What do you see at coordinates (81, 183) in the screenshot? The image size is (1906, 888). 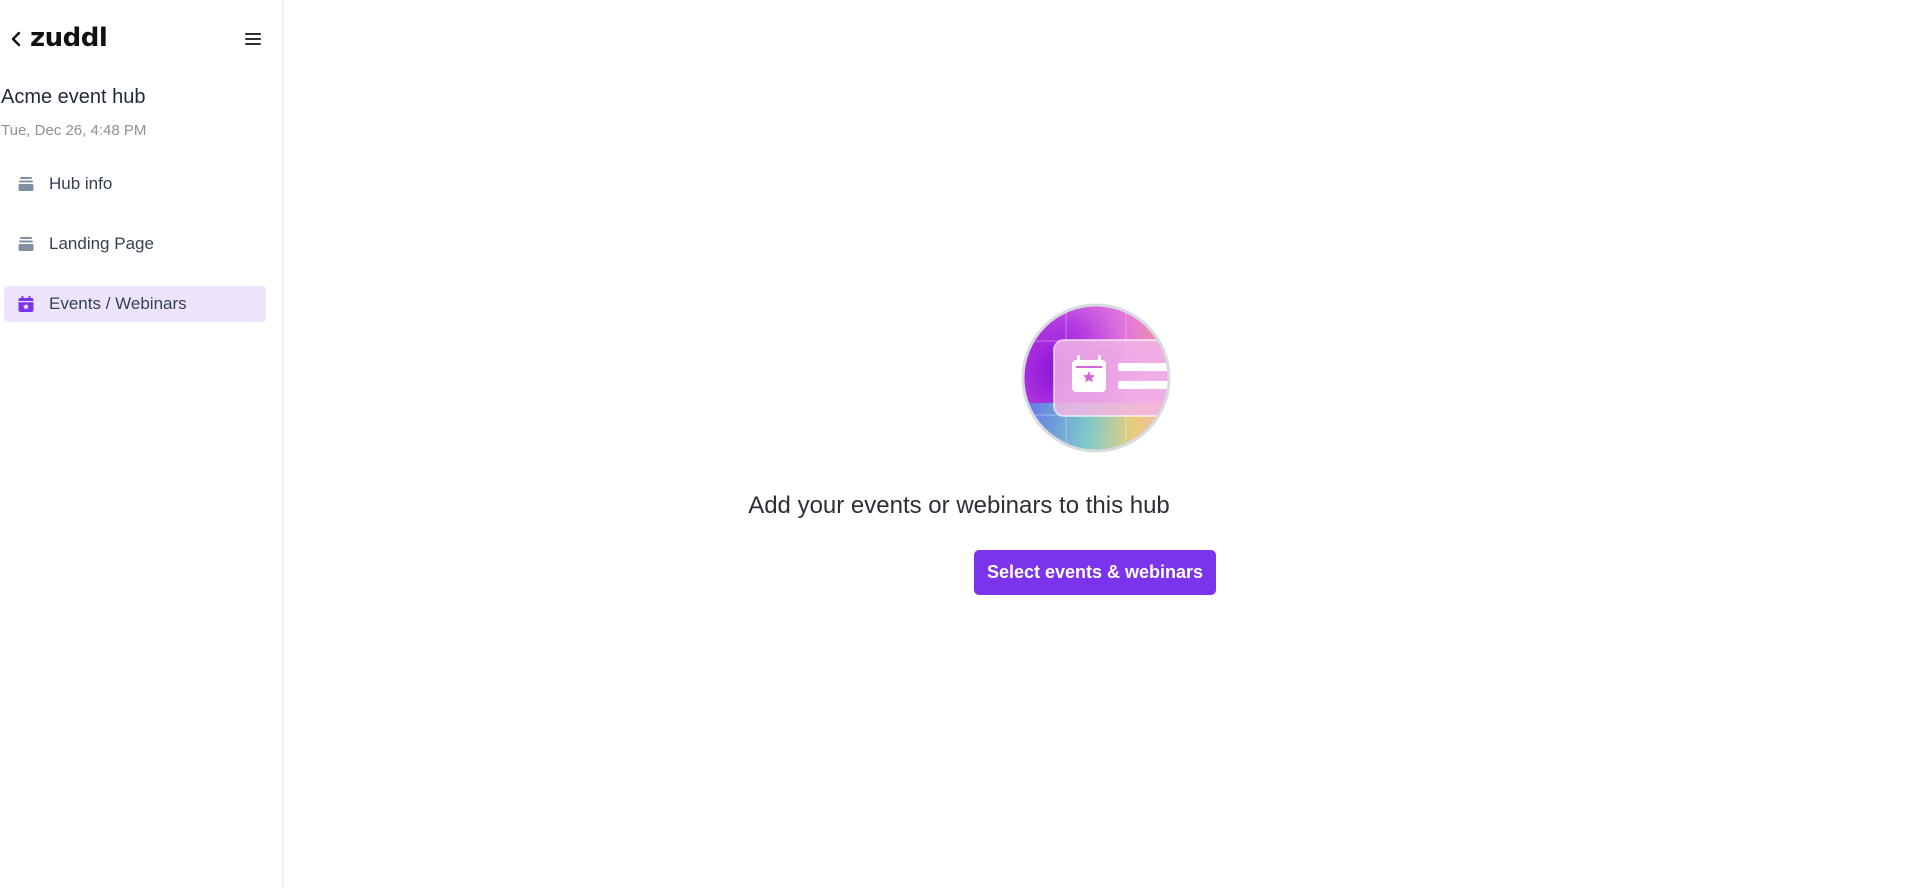 I see `sidebar-item-label: Hub info` at bounding box center [81, 183].